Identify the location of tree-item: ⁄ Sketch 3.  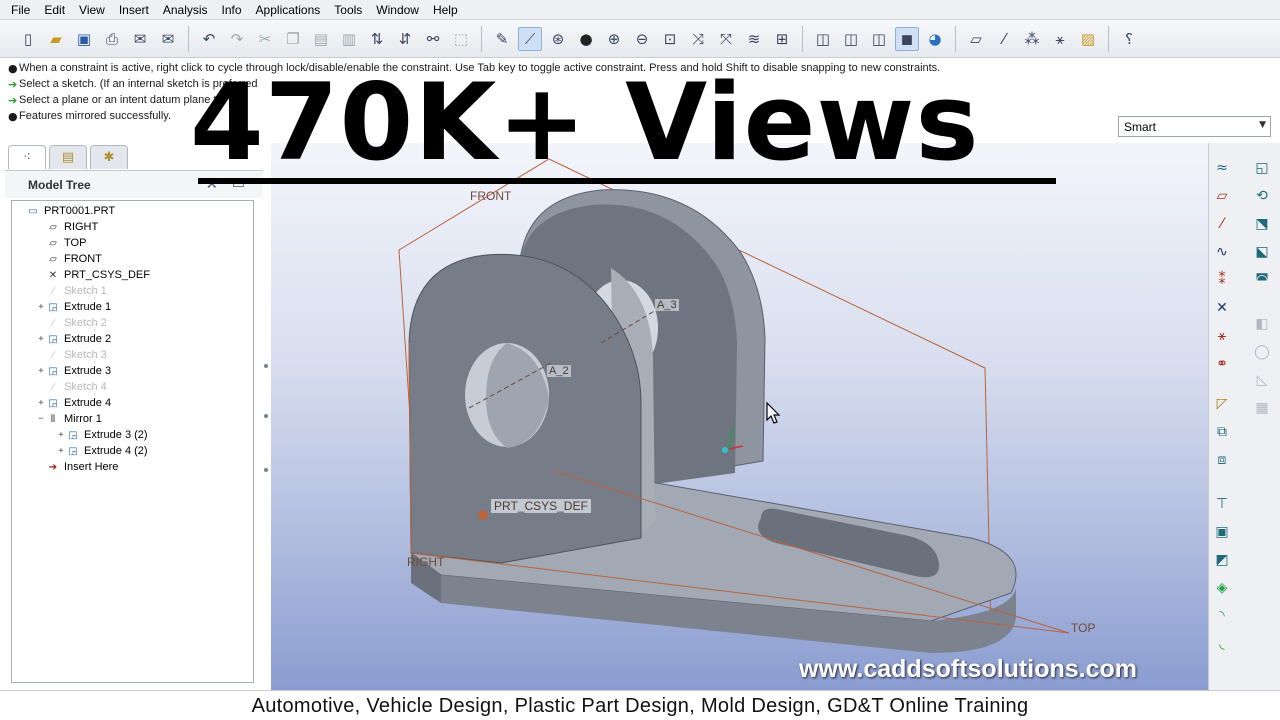
(132, 355).